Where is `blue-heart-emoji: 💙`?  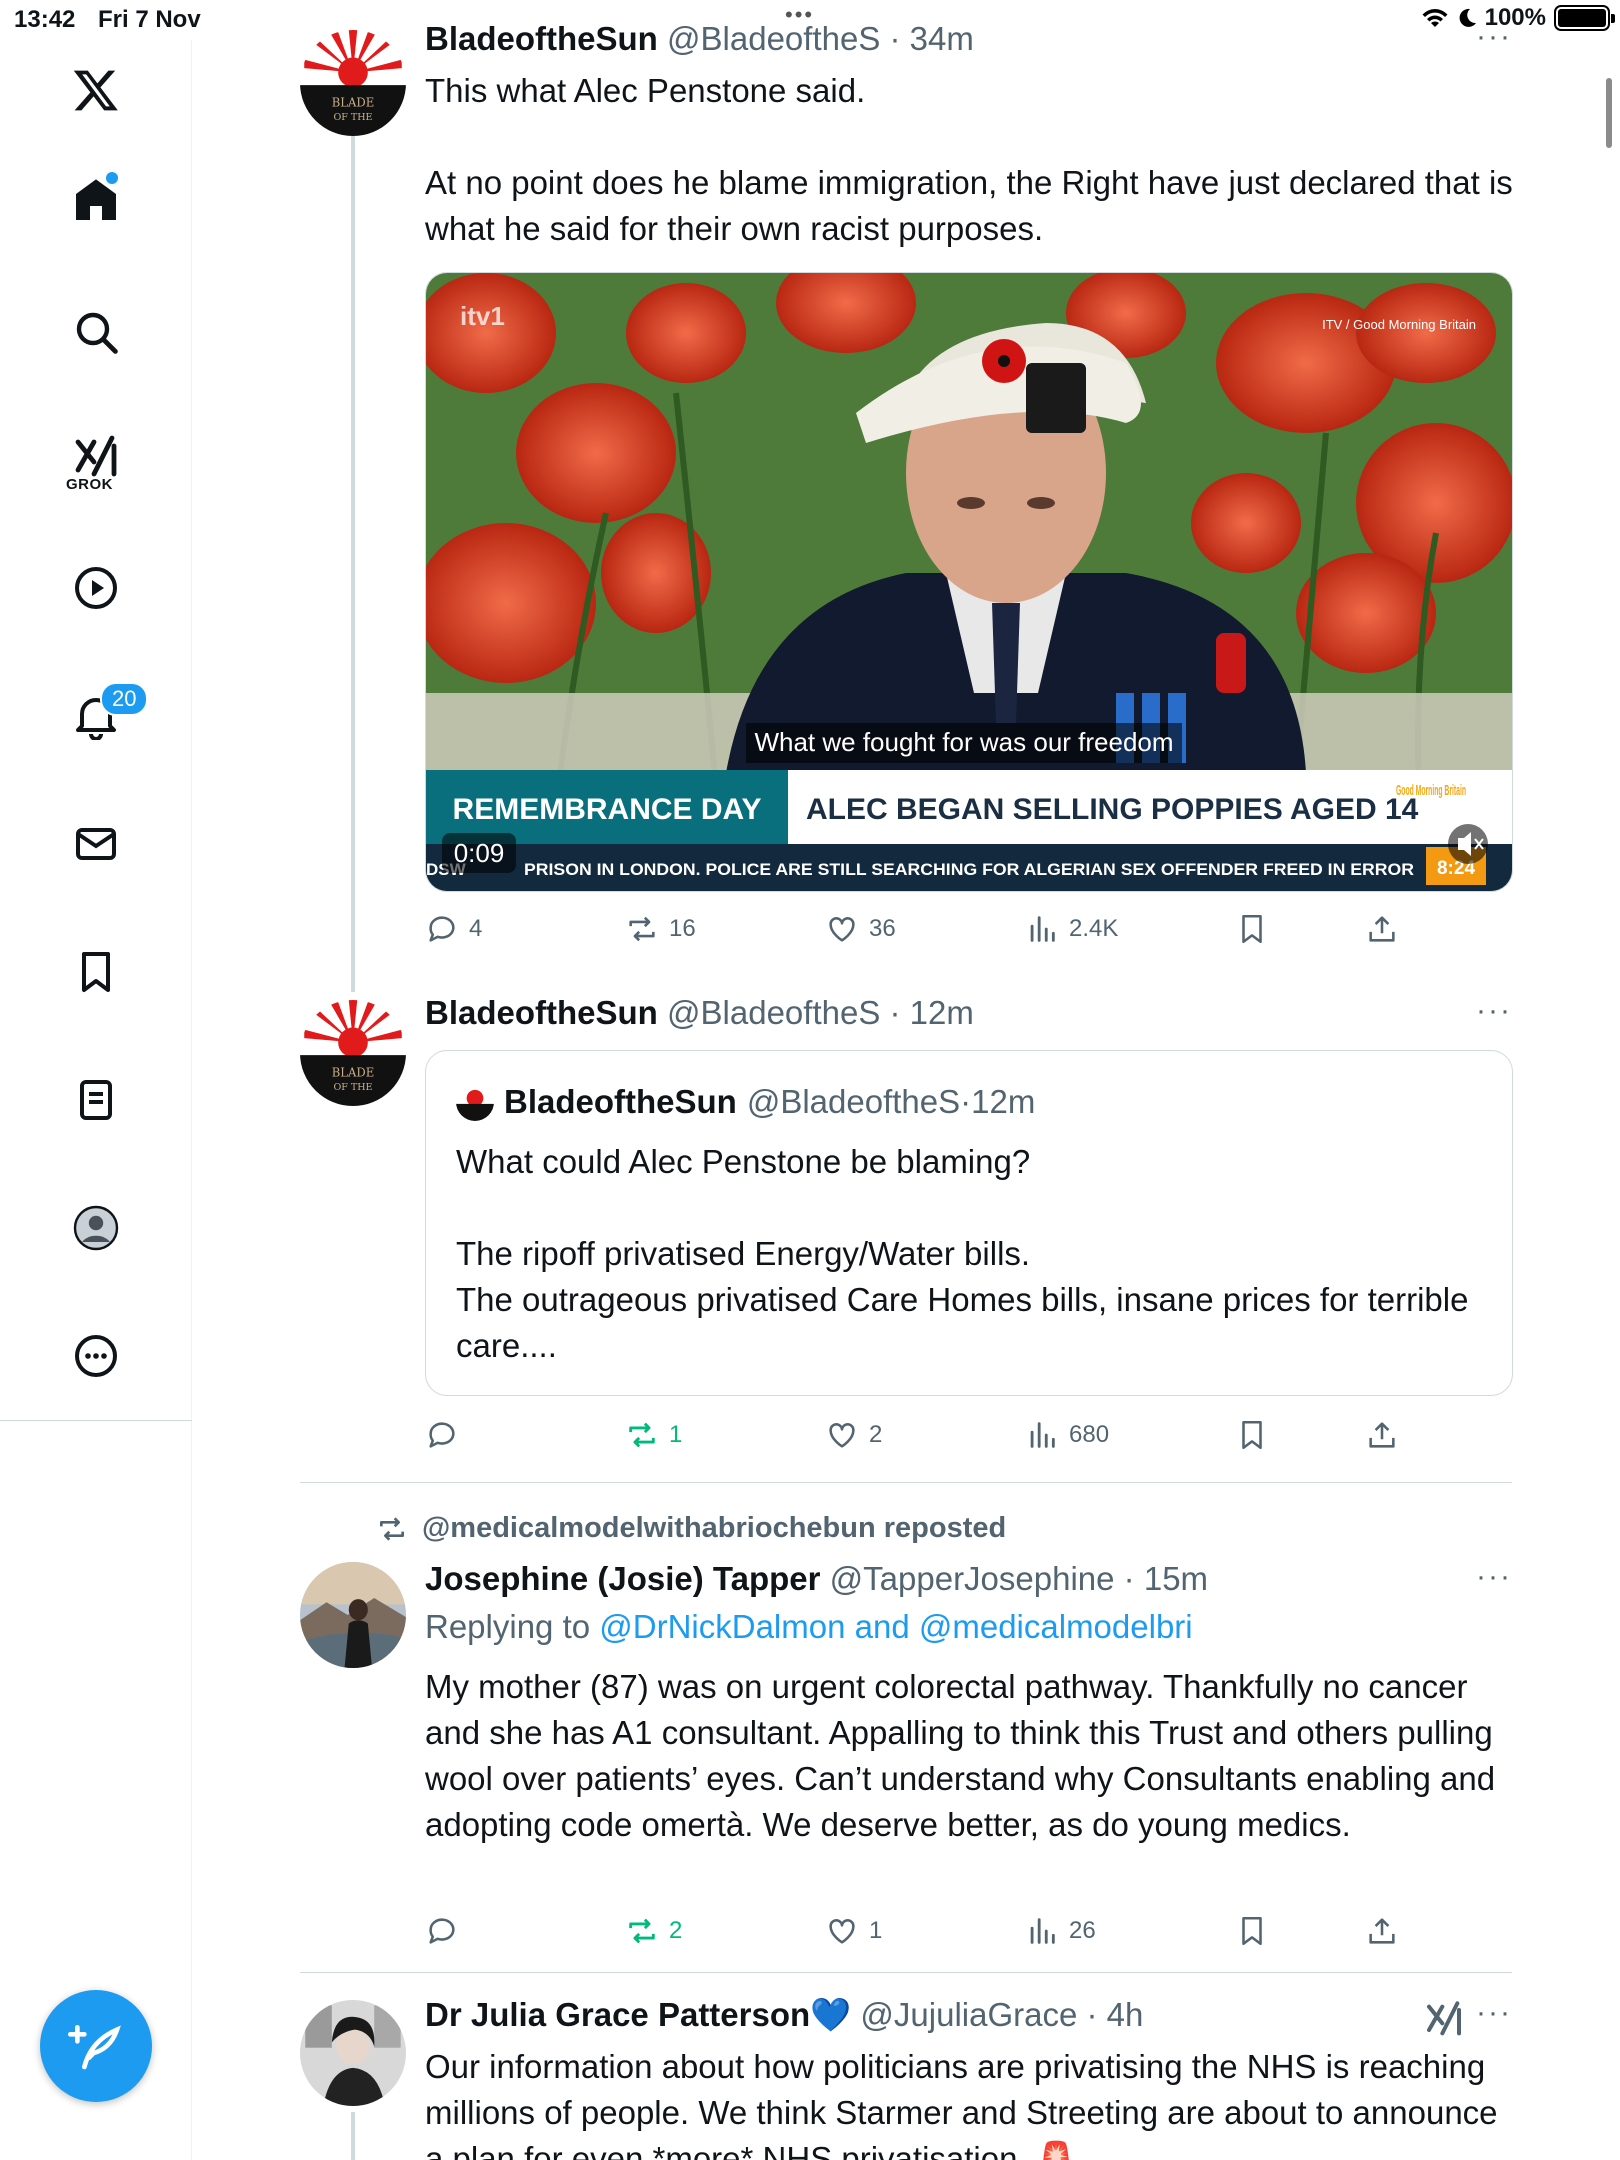
blue-heart-emoji: 💙 is located at coordinates (831, 2014).